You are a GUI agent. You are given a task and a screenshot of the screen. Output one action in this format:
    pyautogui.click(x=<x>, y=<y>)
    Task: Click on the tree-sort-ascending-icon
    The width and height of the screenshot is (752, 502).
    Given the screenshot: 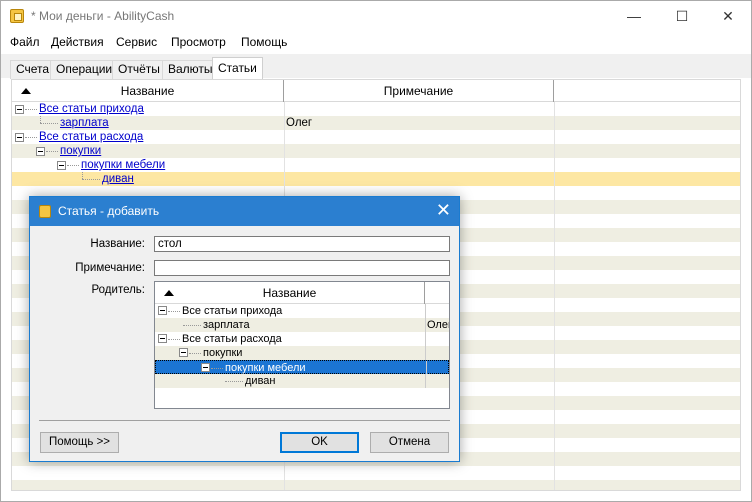 What is the action you would take?
    pyautogui.click(x=169, y=293)
    